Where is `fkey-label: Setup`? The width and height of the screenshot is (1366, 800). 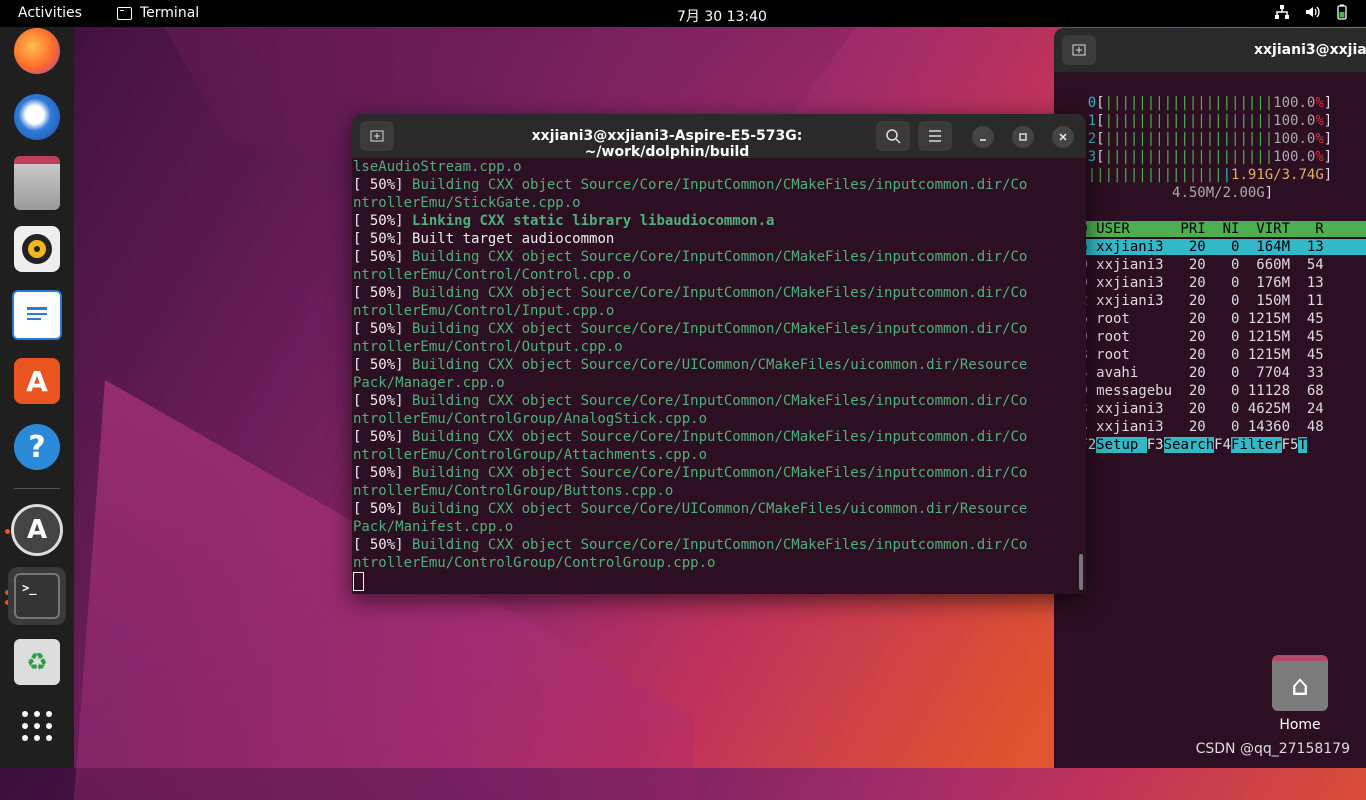
fkey-label: Setup is located at coordinates (1121, 445).